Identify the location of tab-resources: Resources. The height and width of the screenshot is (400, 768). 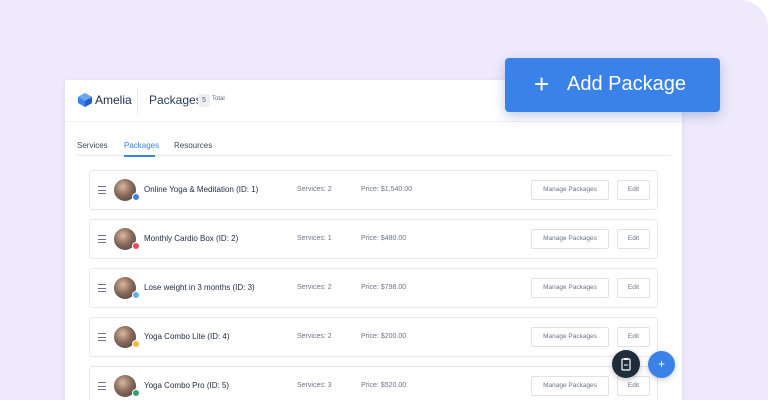
(193, 145).